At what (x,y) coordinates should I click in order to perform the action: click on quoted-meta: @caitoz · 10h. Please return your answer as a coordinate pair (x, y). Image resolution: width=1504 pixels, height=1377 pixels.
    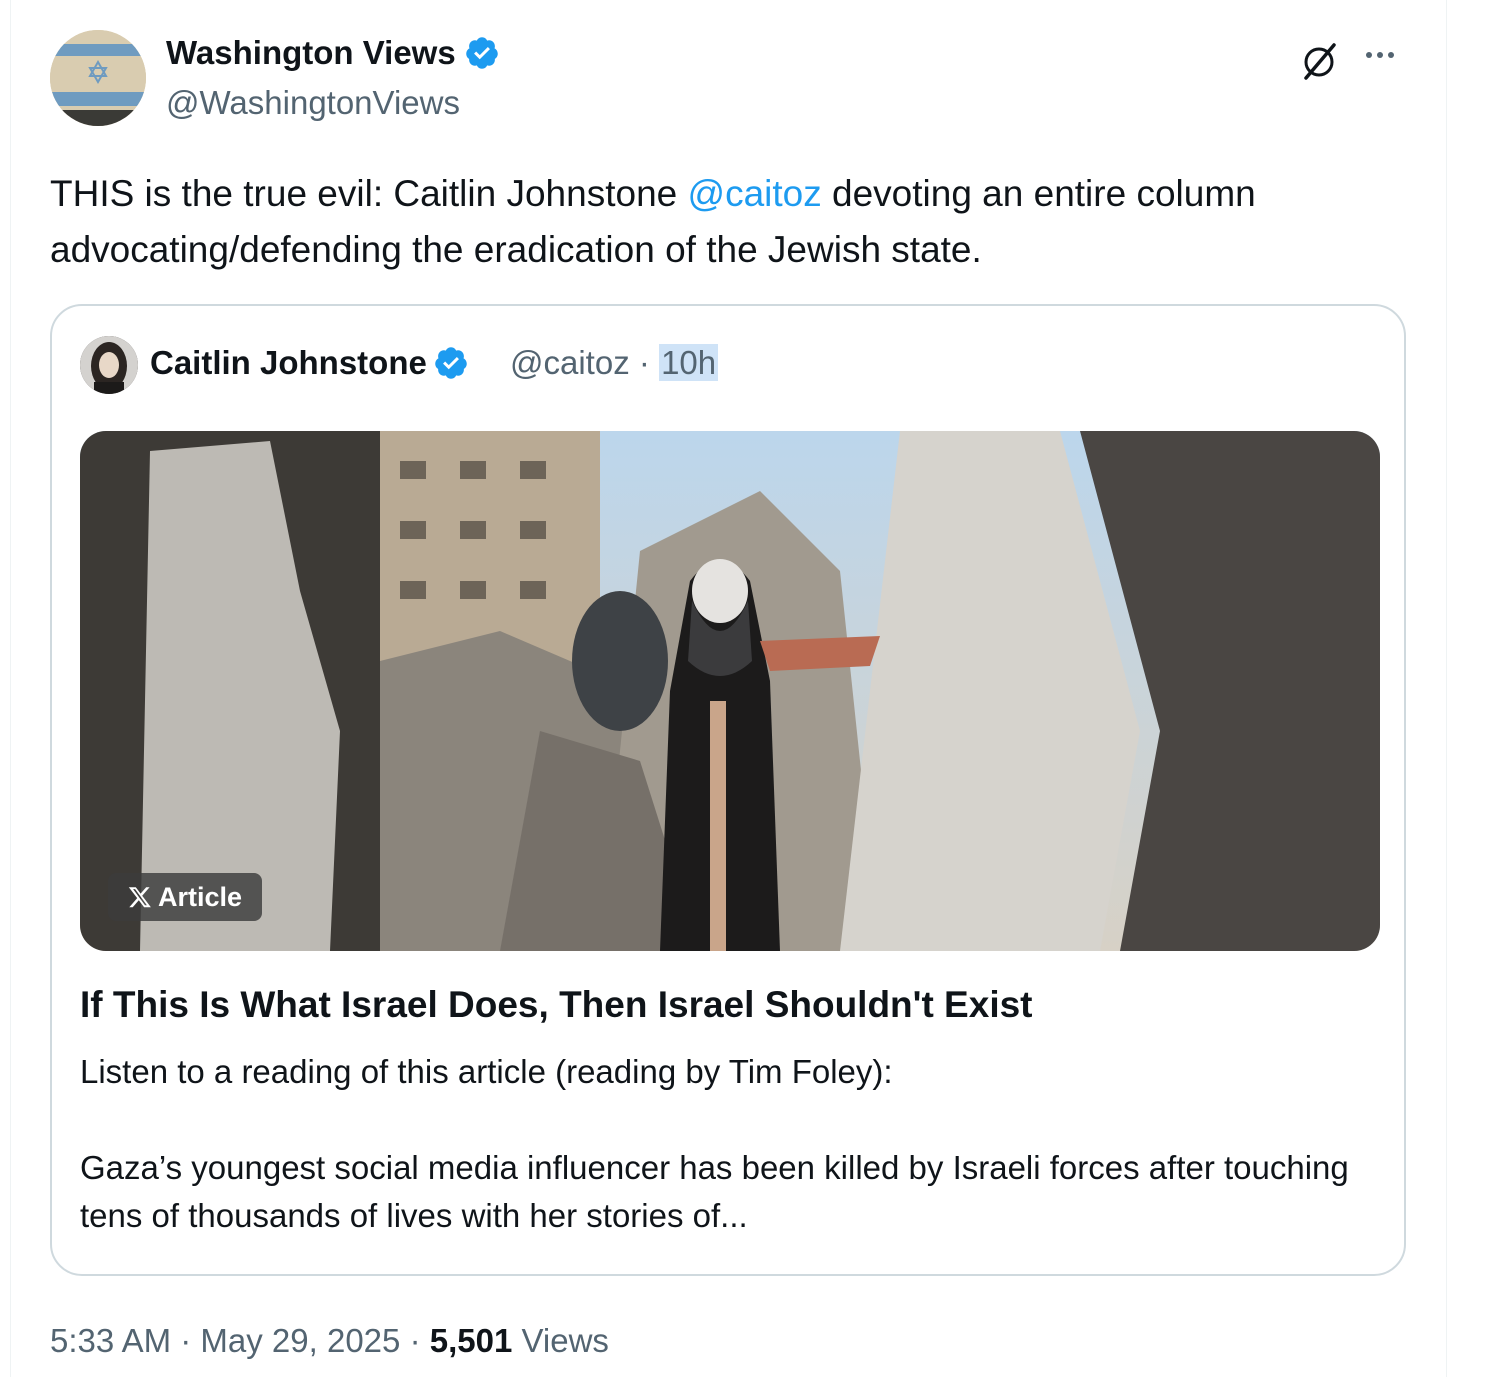
    Looking at the image, I should click on (614, 363).